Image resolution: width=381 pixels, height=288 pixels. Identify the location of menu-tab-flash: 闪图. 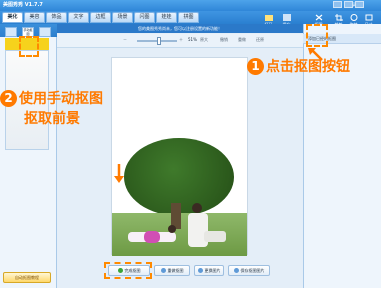
(144, 17).